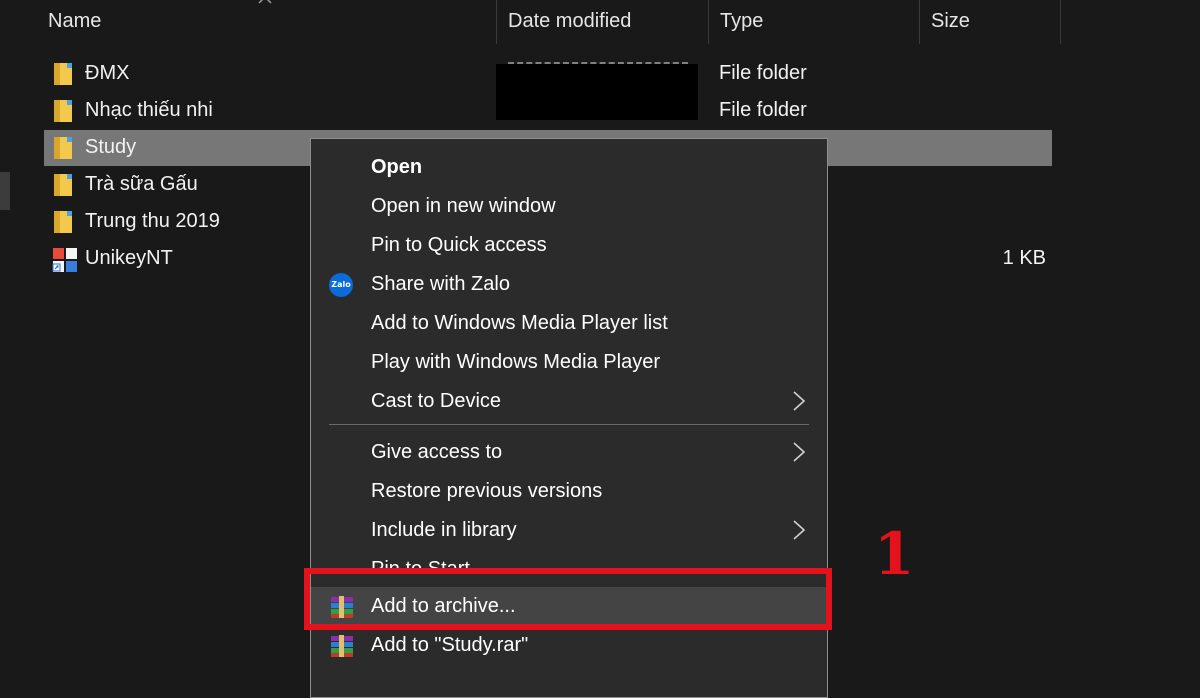 This screenshot has height=698, width=1200. What do you see at coordinates (741, 21) in the screenshot?
I see `column-header-type: Type` at bounding box center [741, 21].